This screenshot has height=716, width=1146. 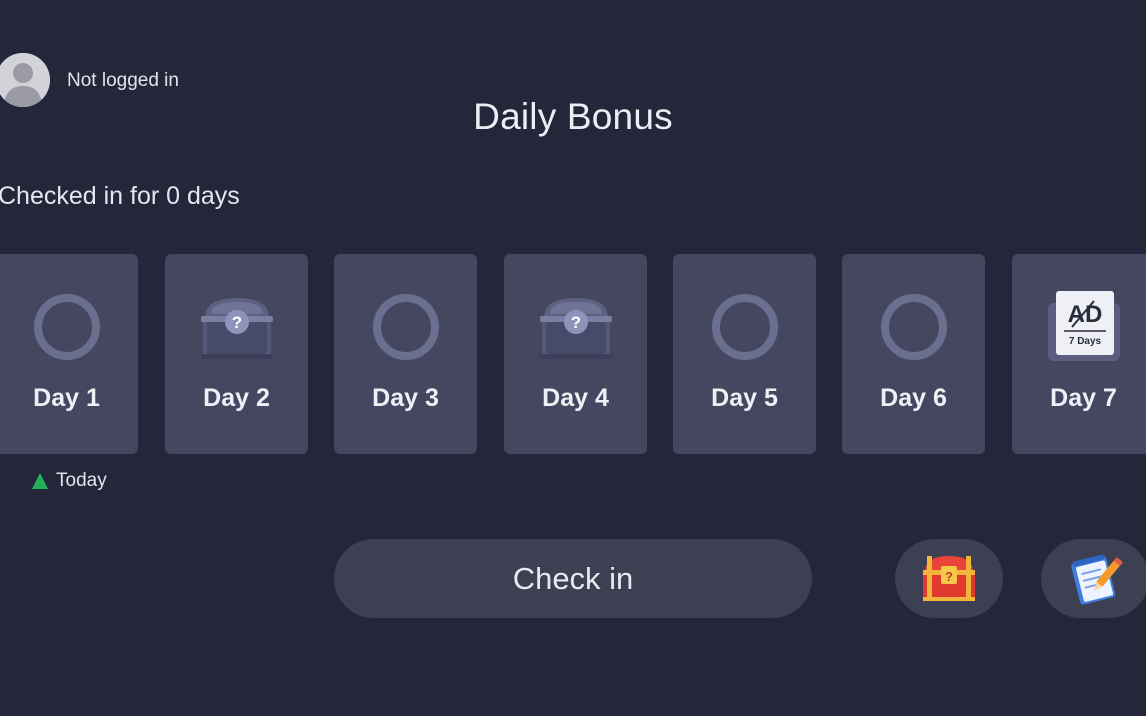 What do you see at coordinates (1084, 314) in the screenshot?
I see `ad-badge-text: AD` at bounding box center [1084, 314].